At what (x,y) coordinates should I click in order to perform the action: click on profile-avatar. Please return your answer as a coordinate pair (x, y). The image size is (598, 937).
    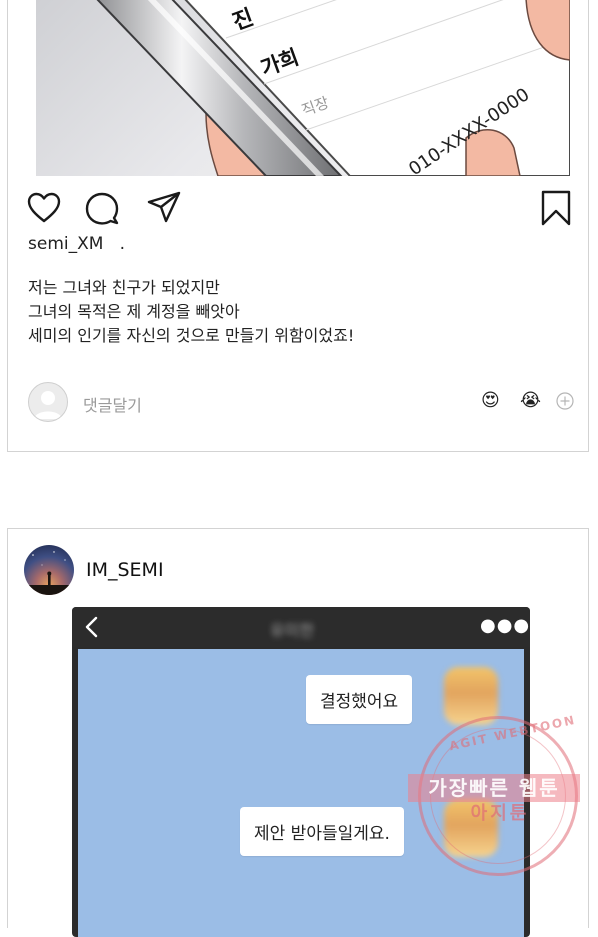
    Looking at the image, I should click on (49, 570).